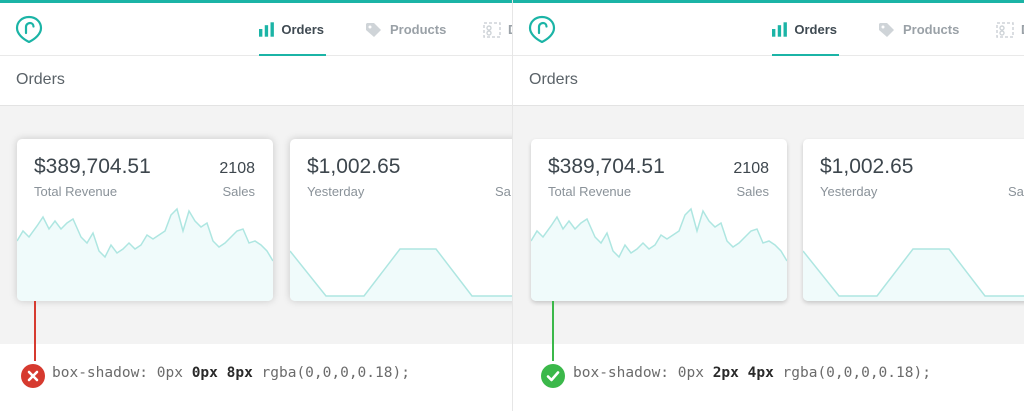 The image size is (1024, 411). I want to click on code-highlight: 0px 8px, so click(222, 373).